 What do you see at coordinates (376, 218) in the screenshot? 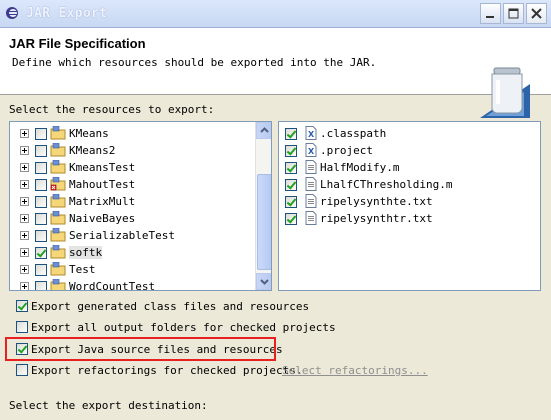
I see `file-label: ripelysynthtr.txt` at bounding box center [376, 218].